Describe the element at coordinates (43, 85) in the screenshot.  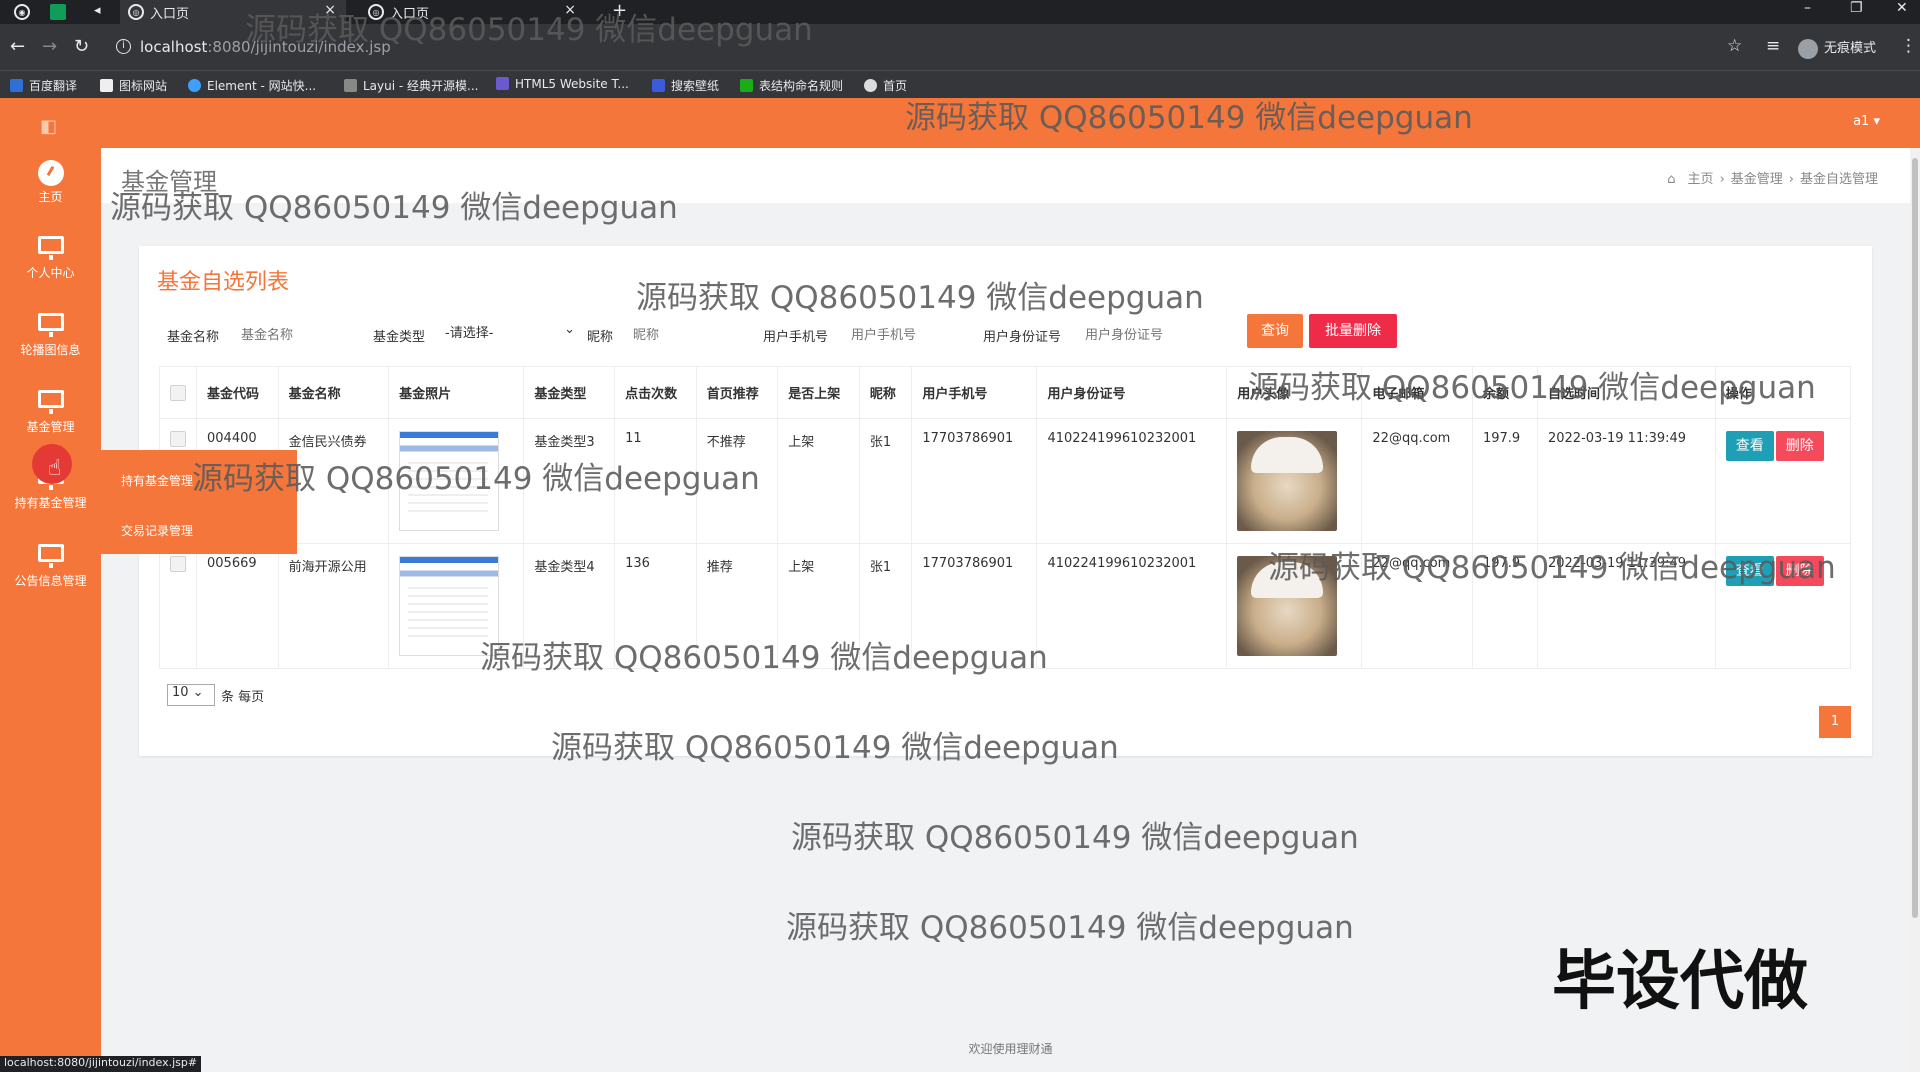
I see `bookmark-item: 百度翻译` at that location.